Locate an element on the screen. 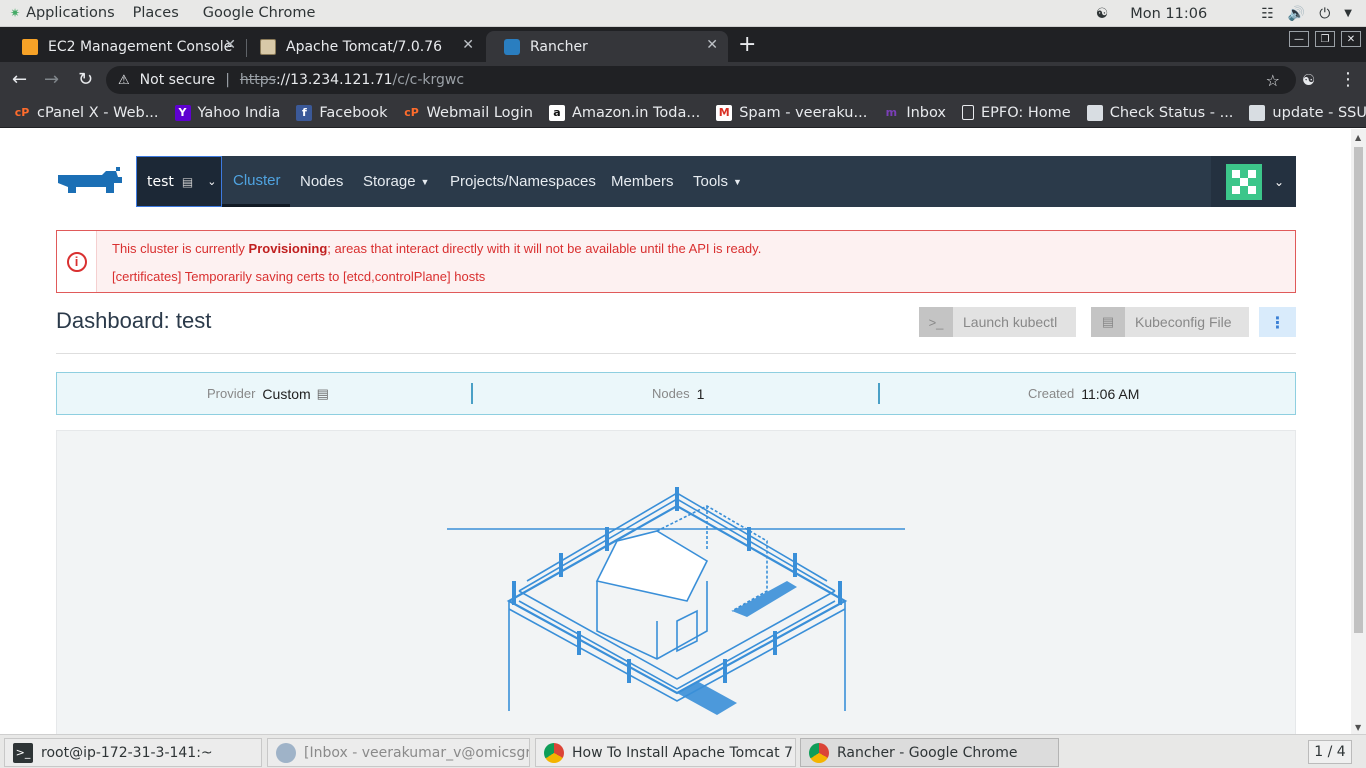 This screenshot has width=1366, height=768. volume-icon: 🔊 is located at coordinates (1296, 14).